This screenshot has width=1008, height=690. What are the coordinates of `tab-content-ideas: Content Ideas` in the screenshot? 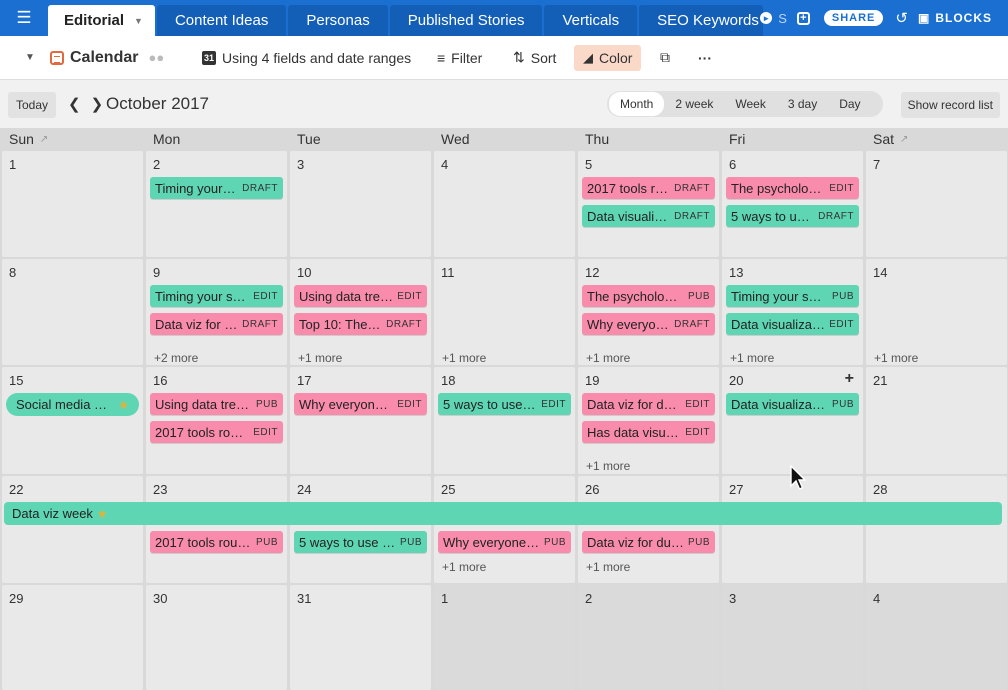 It's located at (221, 20).